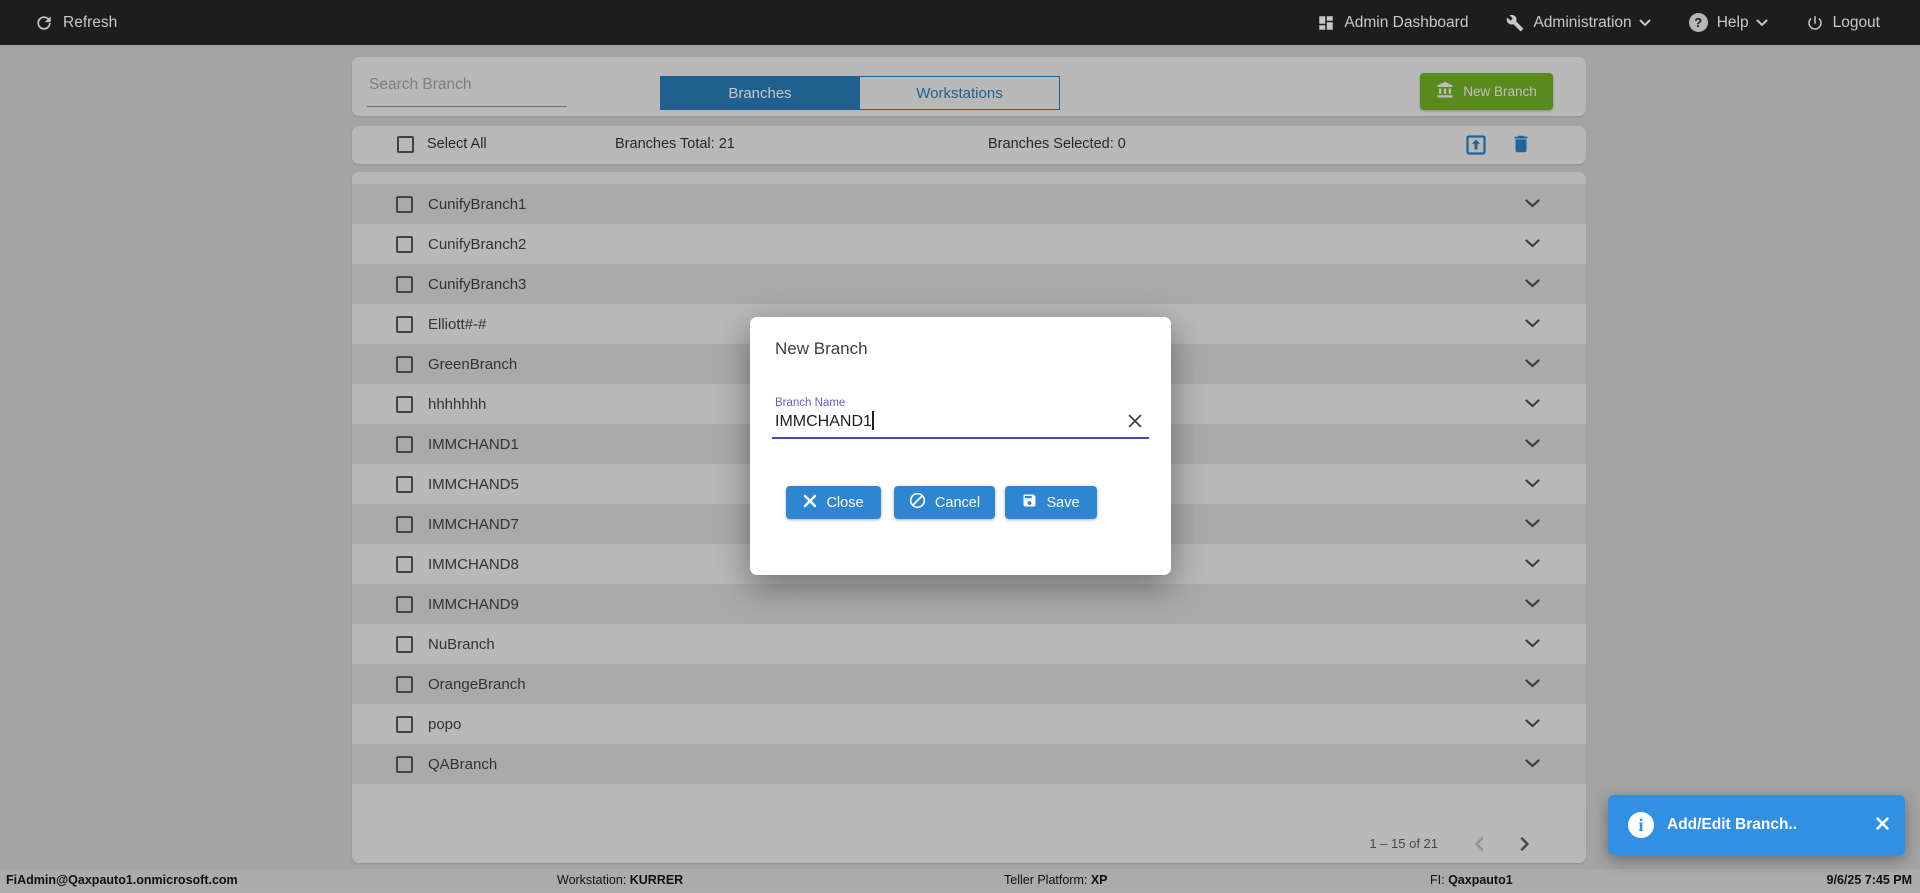 Image resolution: width=1920 pixels, height=893 pixels. I want to click on text-cursor, so click(873, 420).